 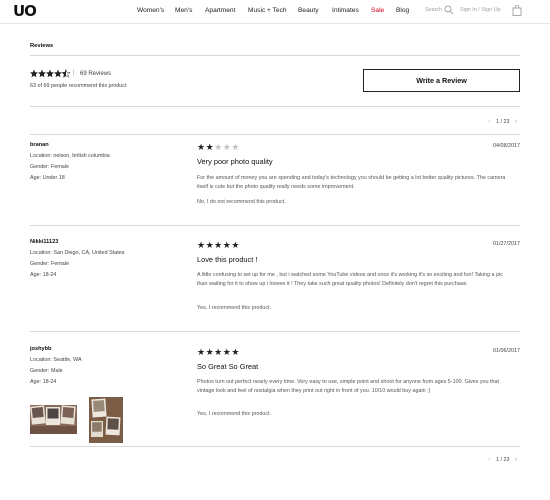 I want to click on review-location: Location: Seattle, WA, so click(x=56, y=360).